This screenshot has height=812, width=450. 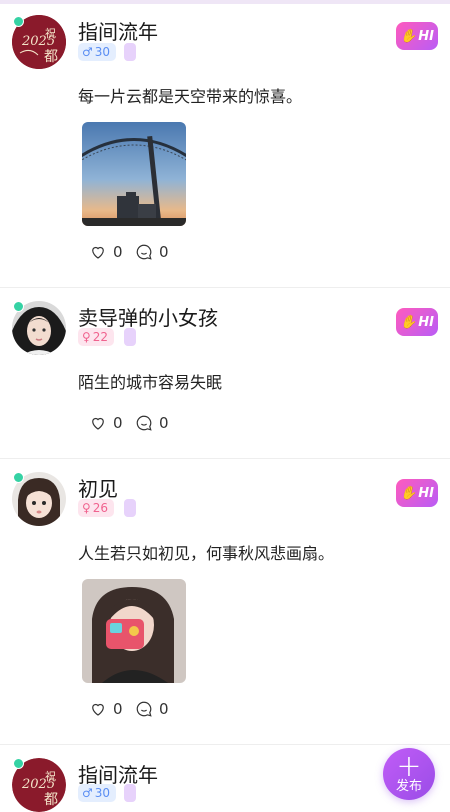 What do you see at coordinates (409, 766) in the screenshot?
I see `plus-icon: +` at bounding box center [409, 766].